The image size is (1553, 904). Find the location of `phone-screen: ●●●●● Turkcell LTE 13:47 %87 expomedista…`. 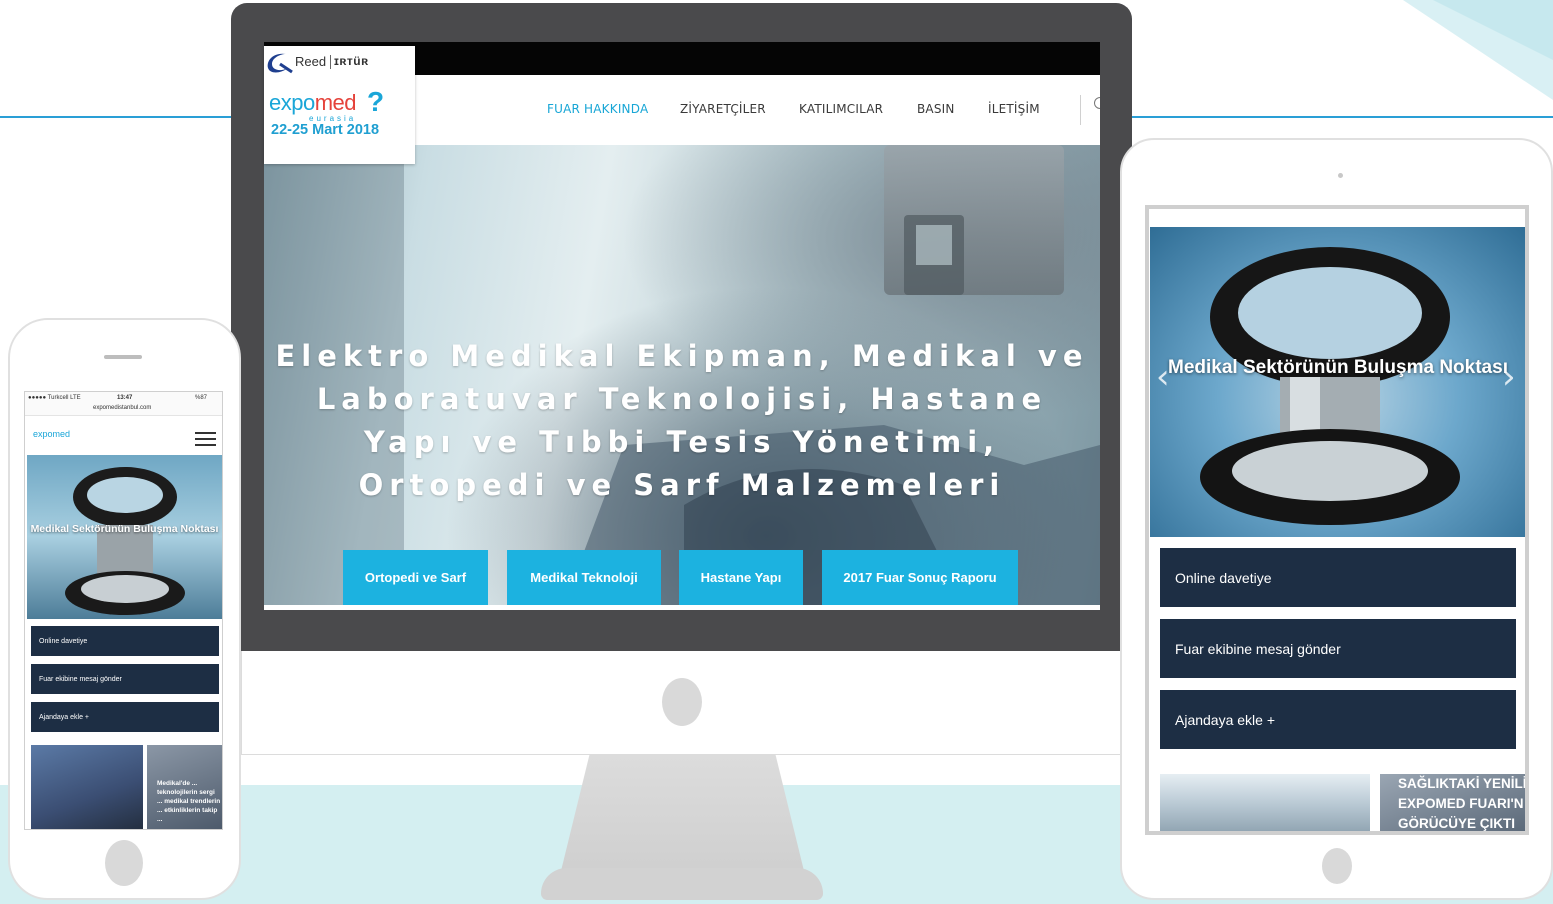

phone-screen: ●●●●● Turkcell LTE 13:47 %87 expomedista… is located at coordinates (123, 610).